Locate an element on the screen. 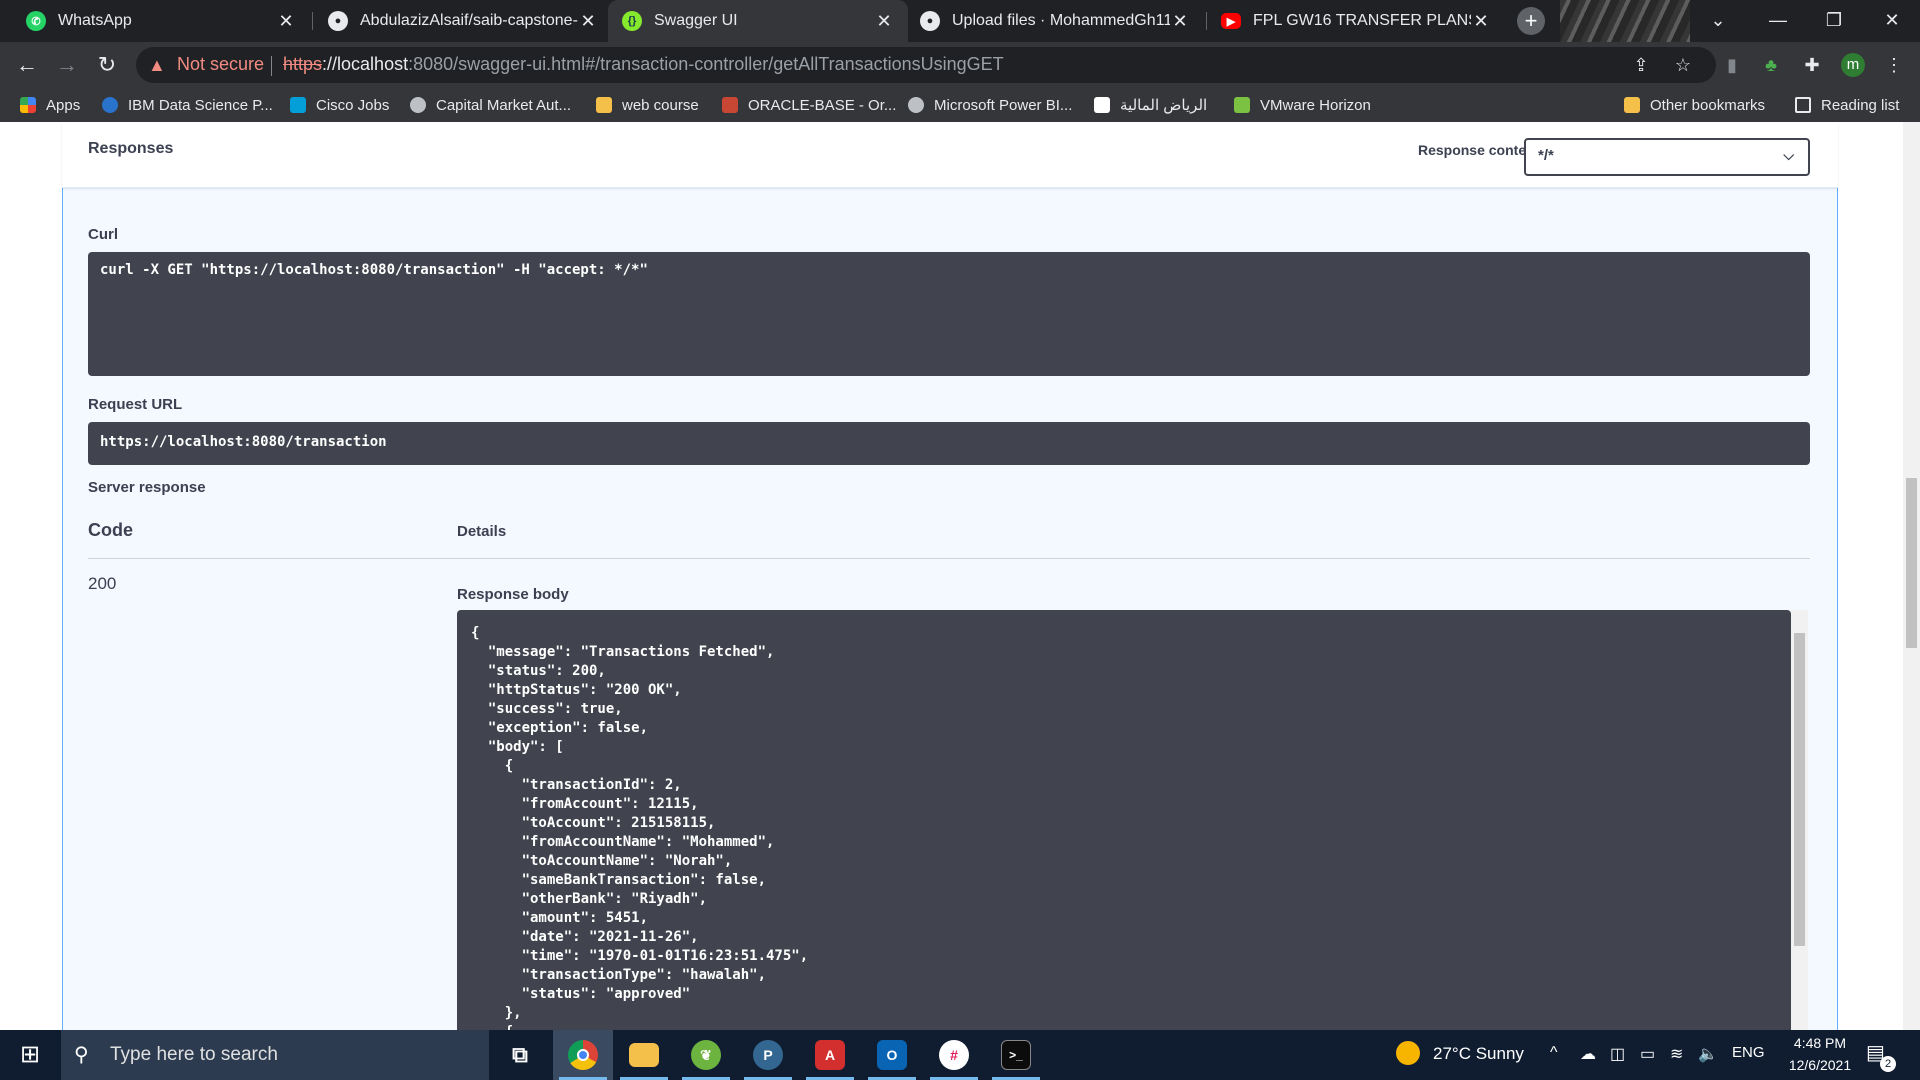 Image resolution: width=1920 pixels, height=1080 pixels. bookmark-cisco-jobs: Cisco Jobs is located at coordinates (339, 105).